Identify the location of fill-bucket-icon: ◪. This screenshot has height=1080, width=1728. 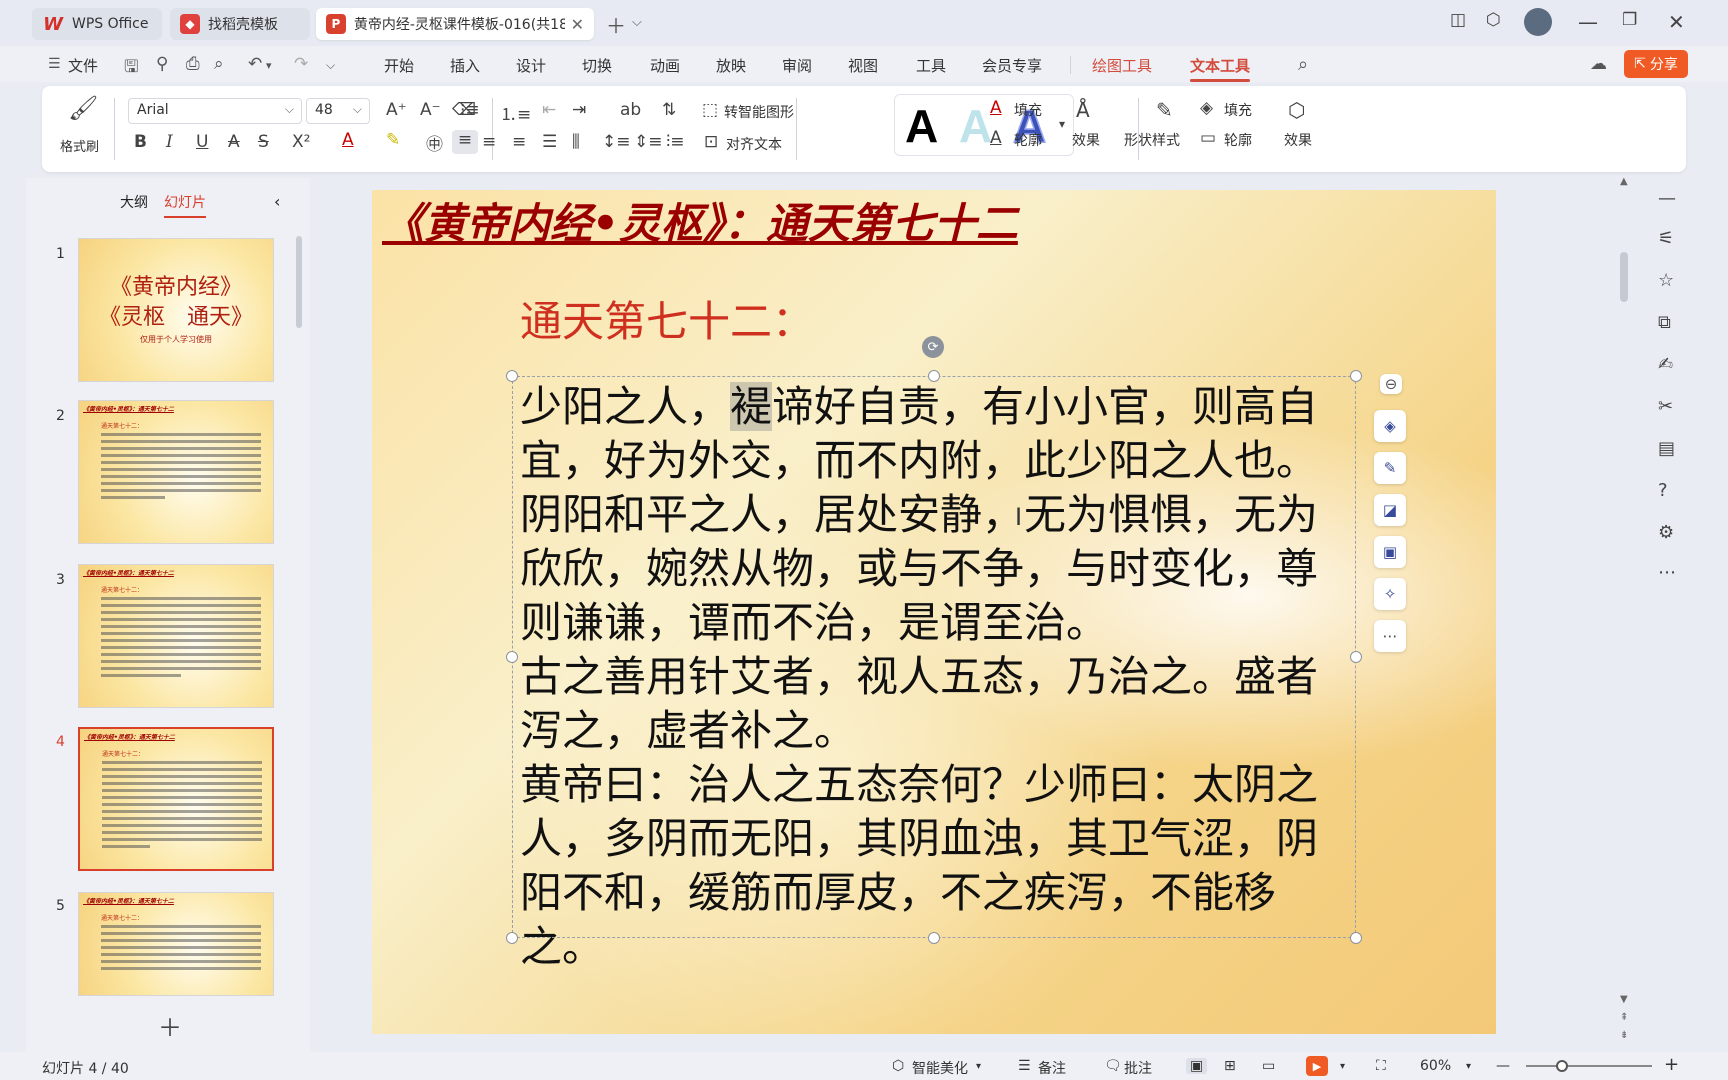
(1390, 510).